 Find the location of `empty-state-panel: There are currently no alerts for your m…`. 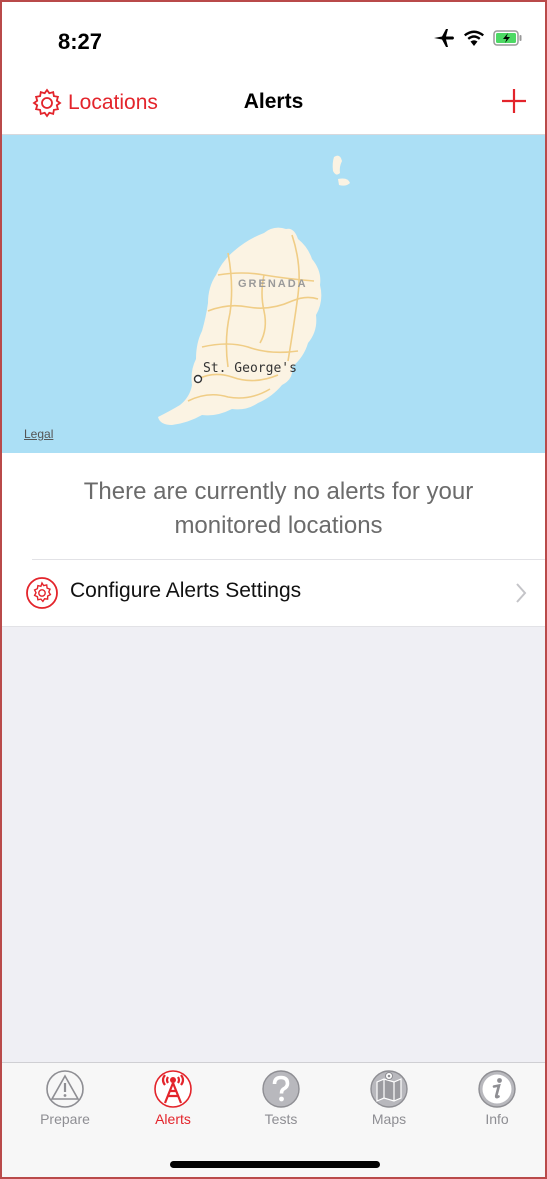

empty-state-panel: There are currently no alerts for your m… is located at coordinates (273, 507).